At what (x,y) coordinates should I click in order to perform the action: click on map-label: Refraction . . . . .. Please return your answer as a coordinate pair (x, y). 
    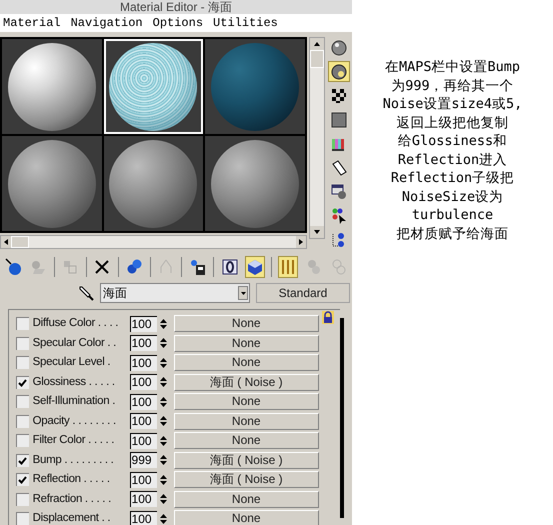
    Looking at the image, I should click on (72, 499).